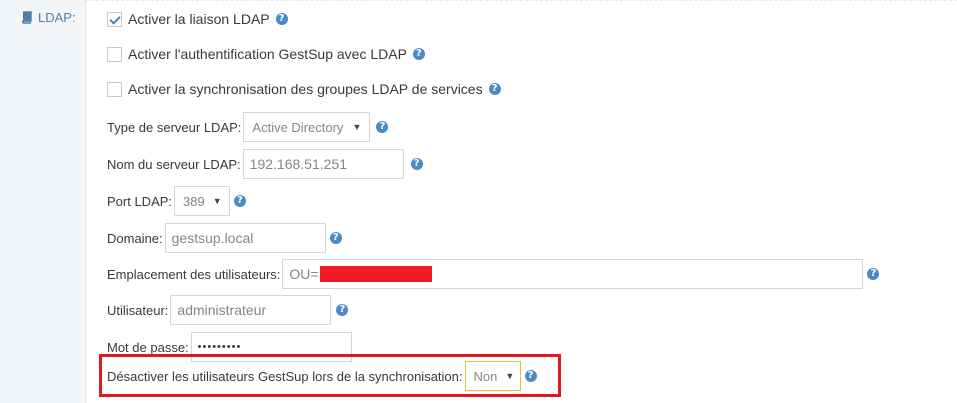 Image resolution: width=957 pixels, height=403 pixels. What do you see at coordinates (135, 238) in the screenshot?
I see `domain-label: Domaine:` at bounding box center [135, 238].